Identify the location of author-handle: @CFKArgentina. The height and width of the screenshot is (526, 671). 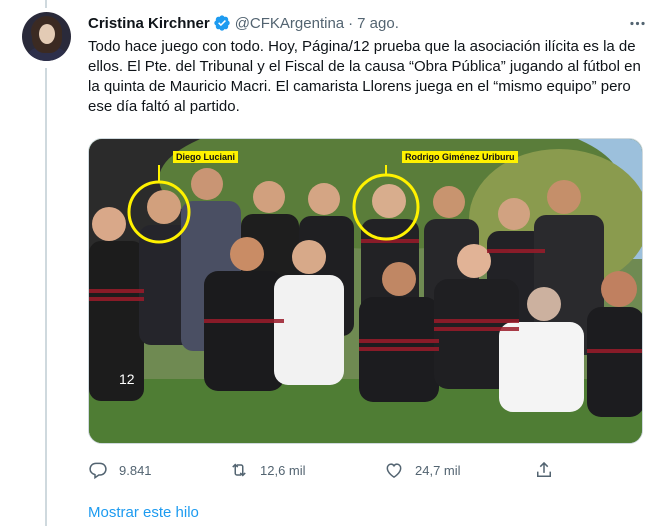
(289, 23).